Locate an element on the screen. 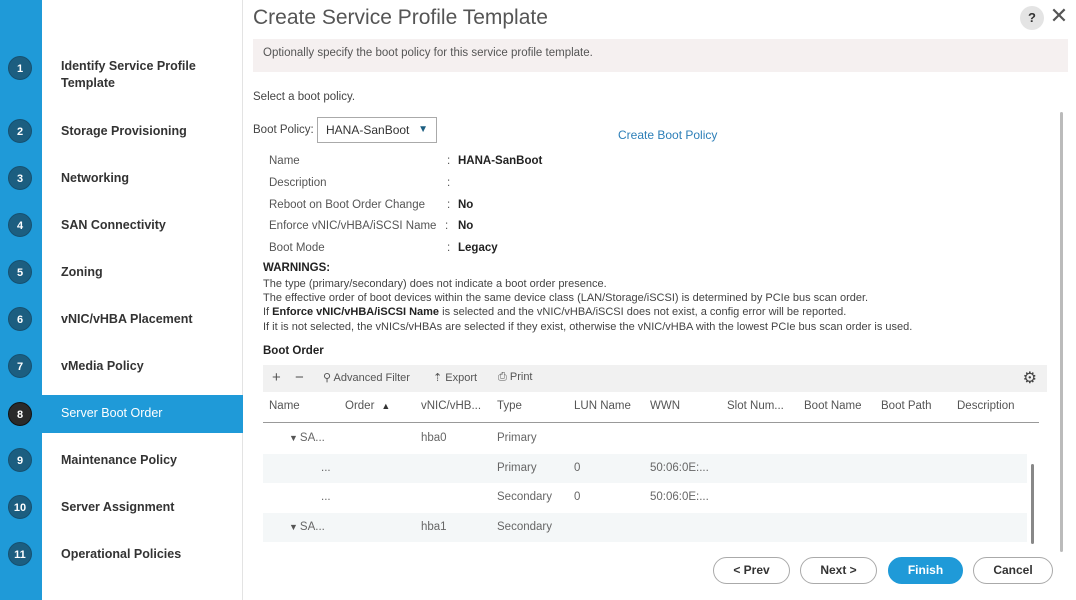  step-label: Identify Service Profile Template is located at coordinates (128, 74).